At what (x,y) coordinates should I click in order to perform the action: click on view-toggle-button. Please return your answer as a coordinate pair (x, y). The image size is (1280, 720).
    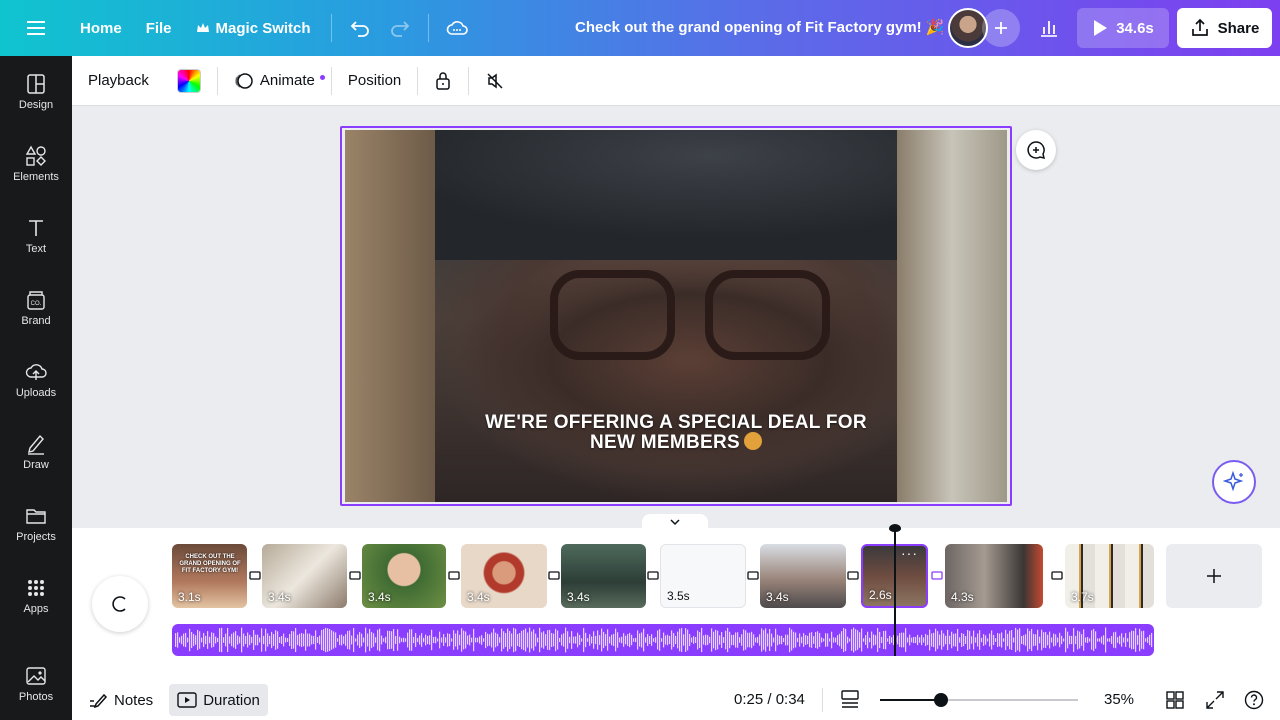
    Looking at the image, I should click on (850, 701).